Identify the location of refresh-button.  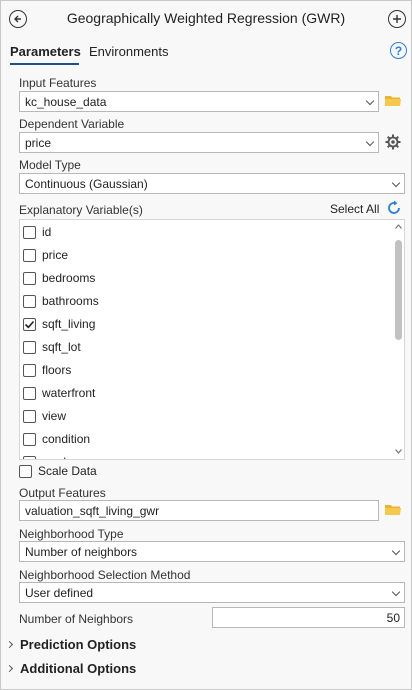
(394, 209).